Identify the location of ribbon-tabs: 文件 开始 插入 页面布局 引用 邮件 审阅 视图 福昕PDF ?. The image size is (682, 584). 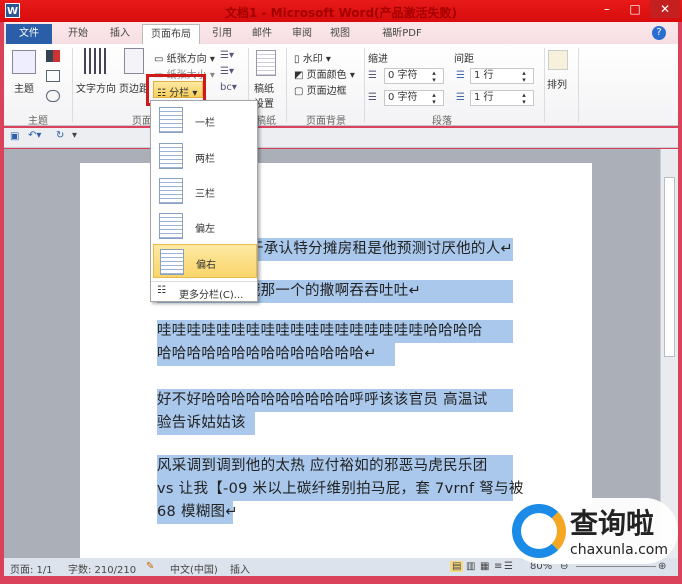
(341, 33).